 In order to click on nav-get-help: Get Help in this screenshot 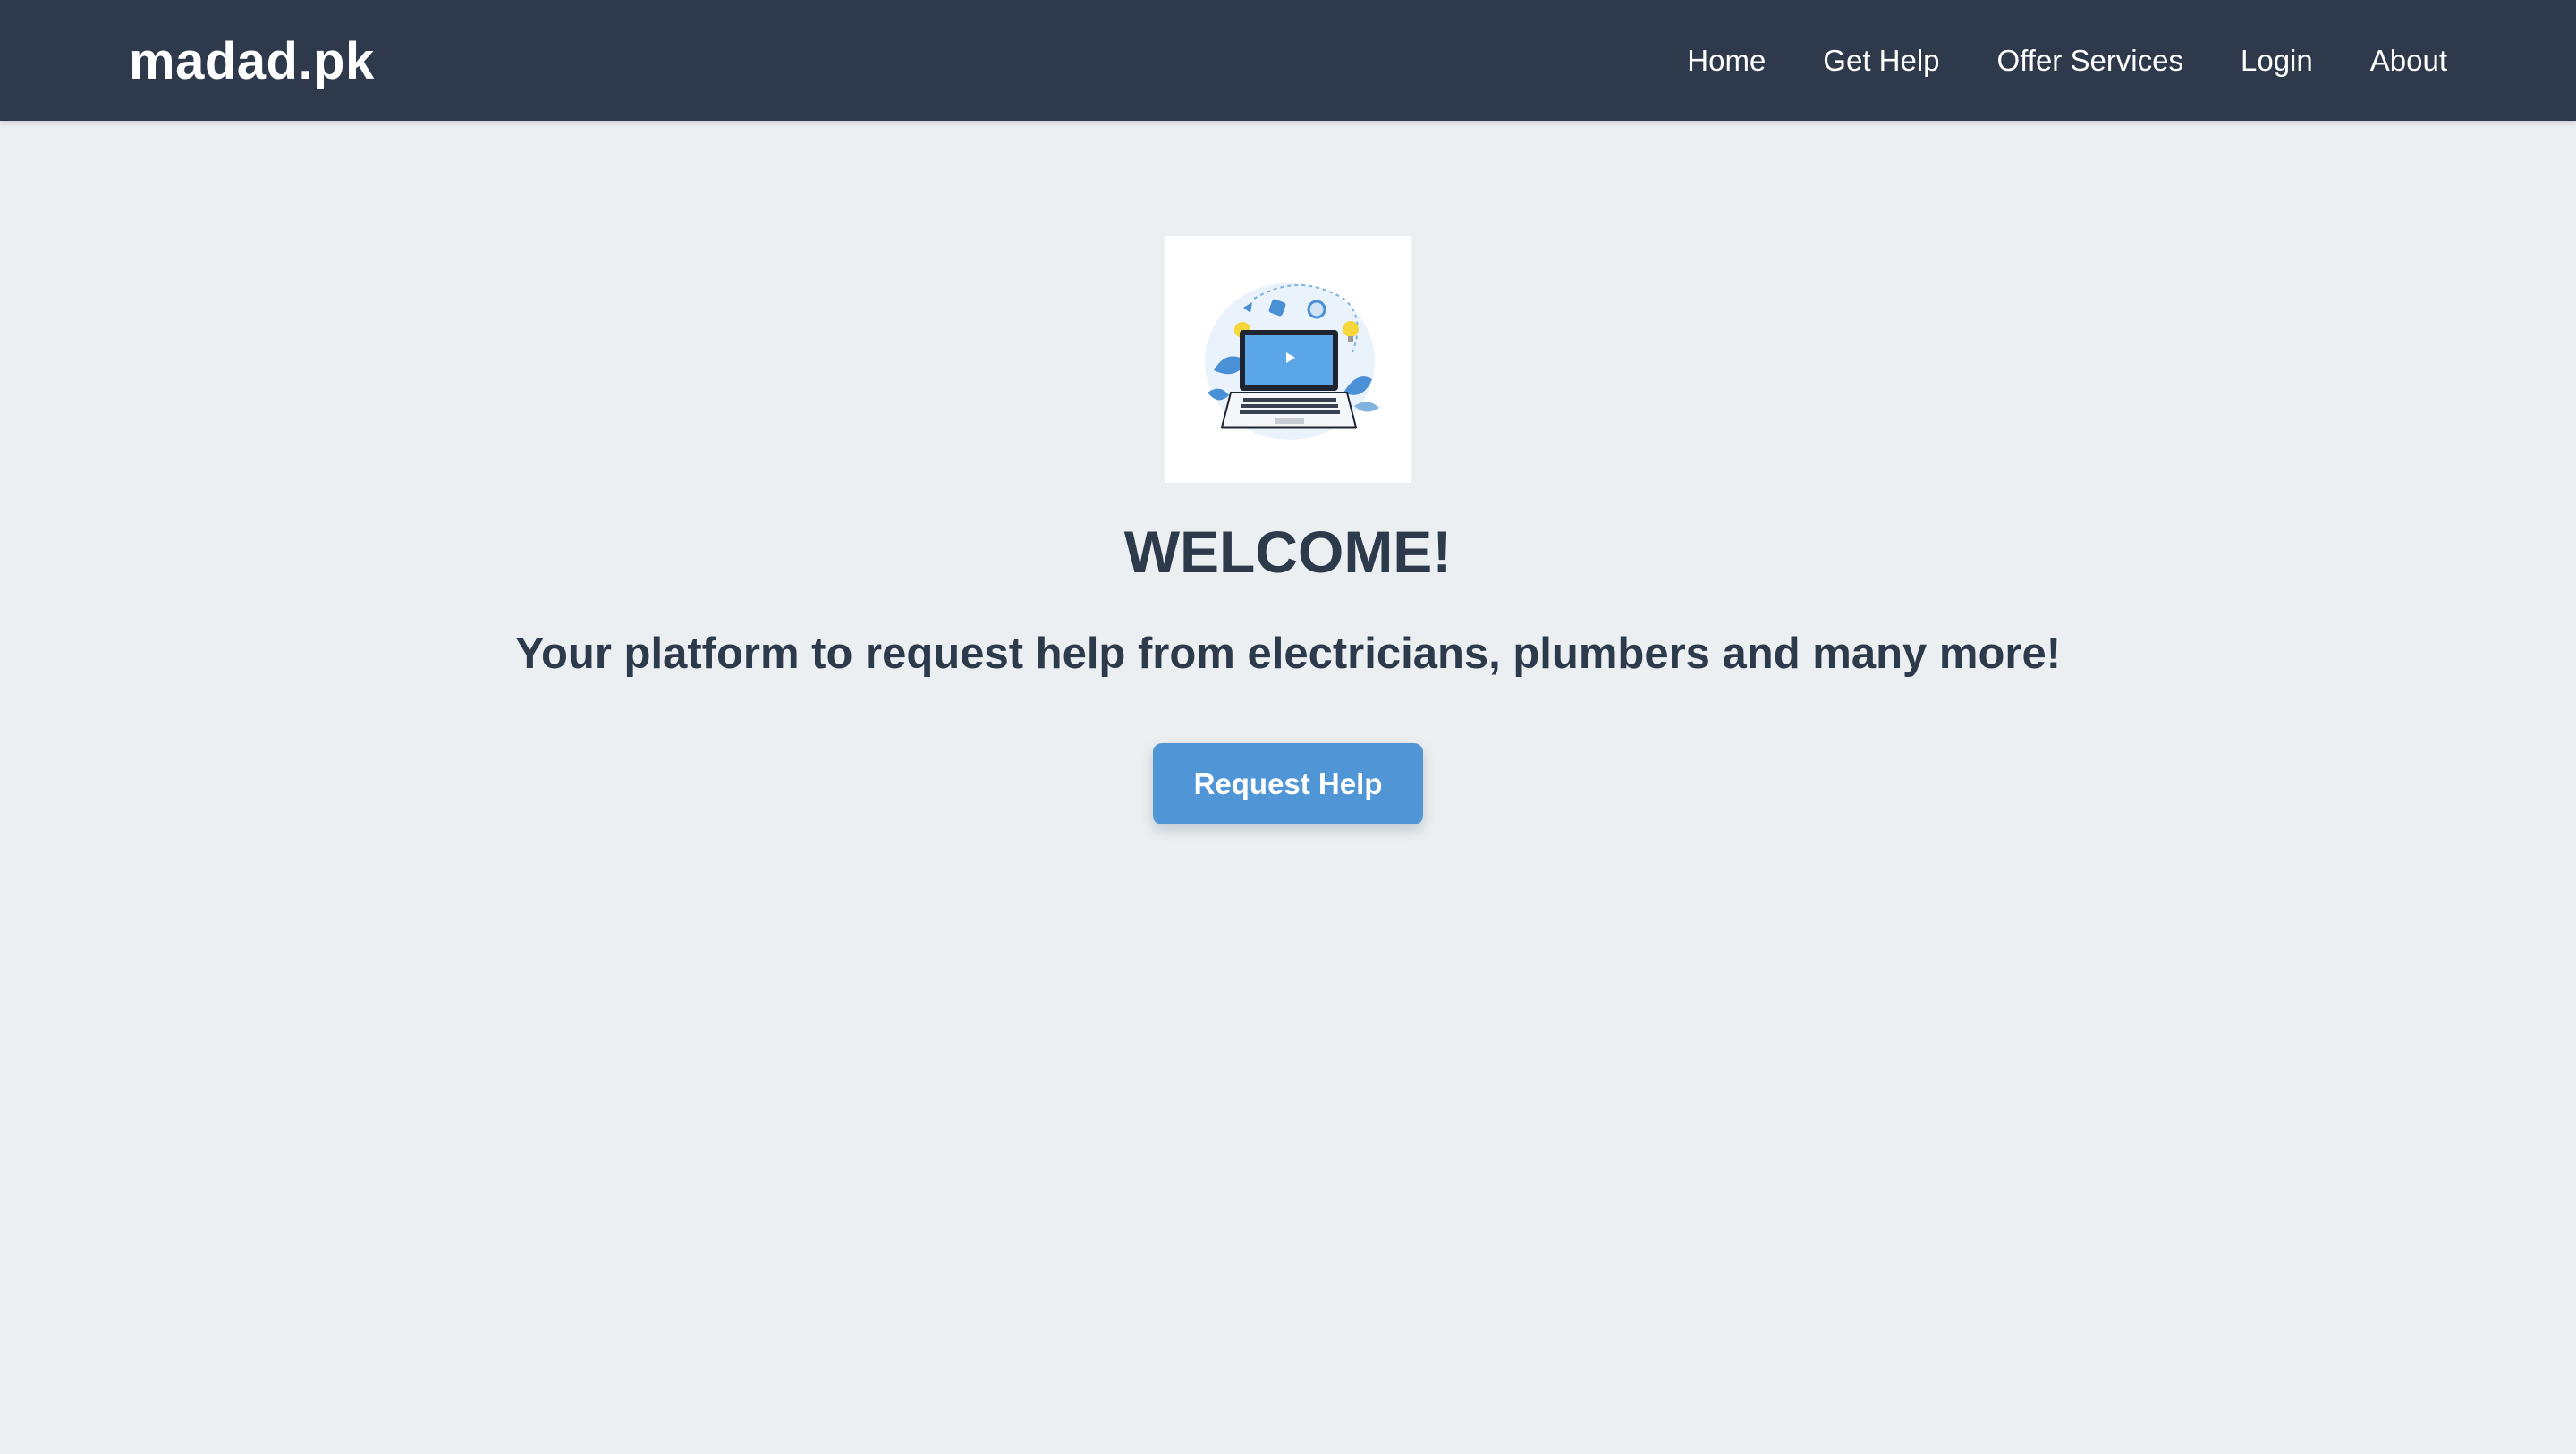, I will do `click(1881, 61)`.